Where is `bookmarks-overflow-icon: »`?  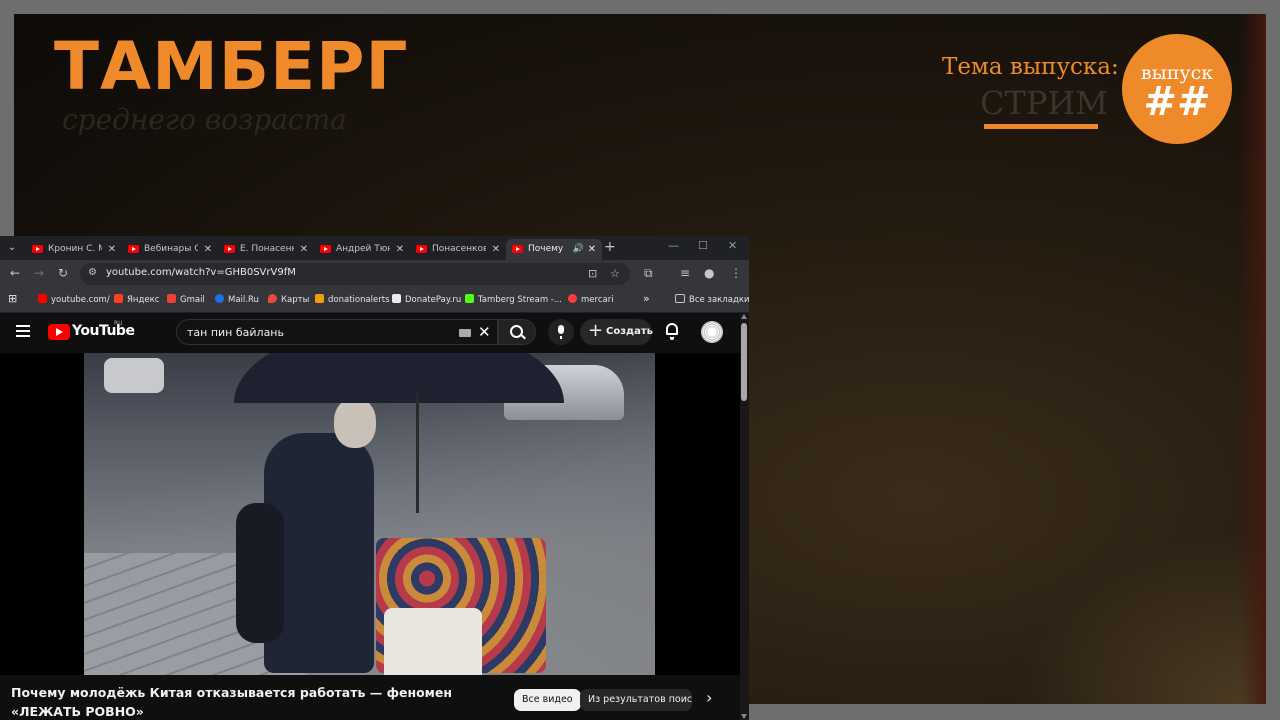
bookmarks-overflow-icon: » is located at coordinates (646, 298).